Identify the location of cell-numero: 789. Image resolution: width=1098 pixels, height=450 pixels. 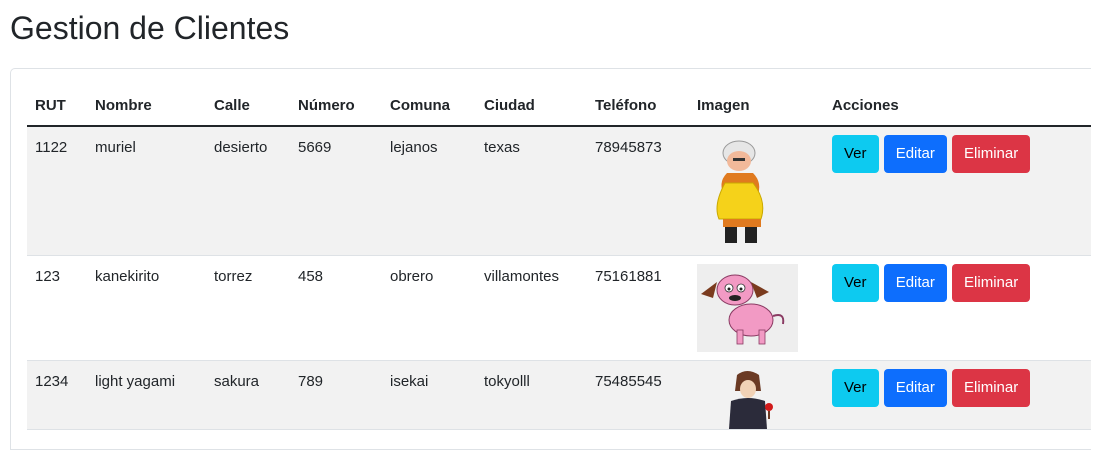
(336, 395).